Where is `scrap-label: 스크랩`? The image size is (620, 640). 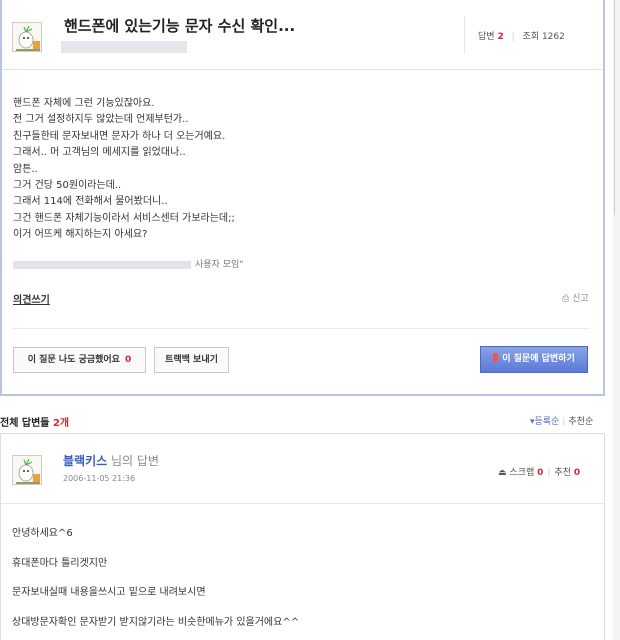
scrap-label: 스크랩 is located at coordinates (522, 473).